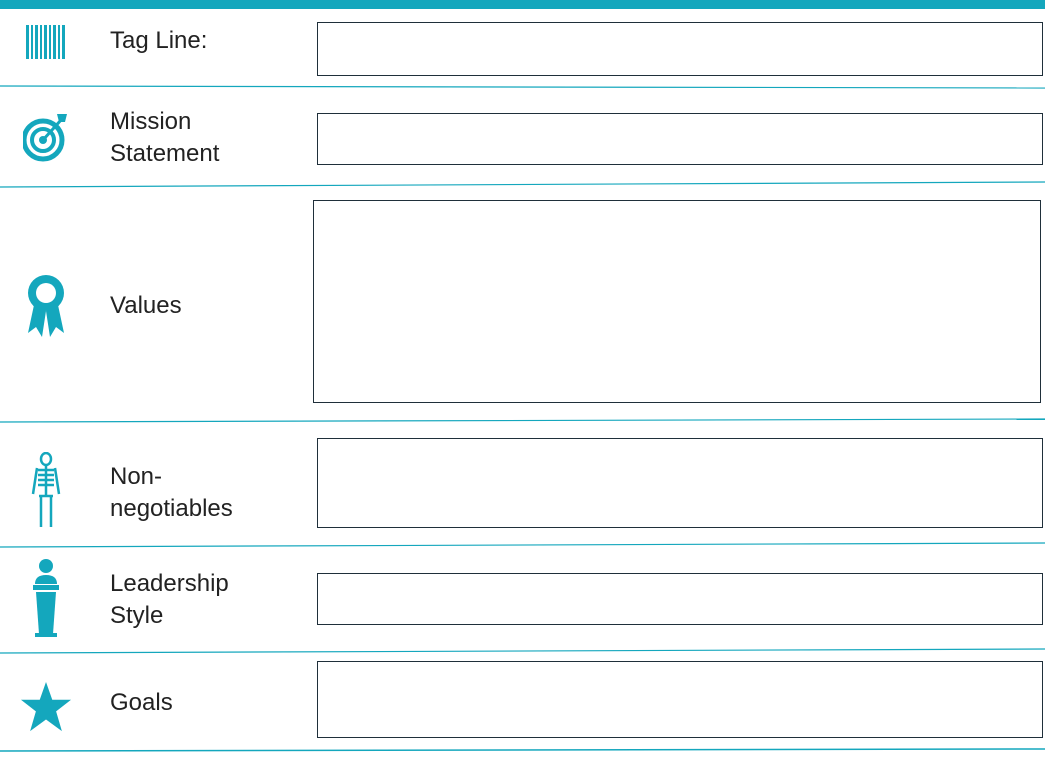  I want to click on podium-speaker-icon, so click(46, 598).